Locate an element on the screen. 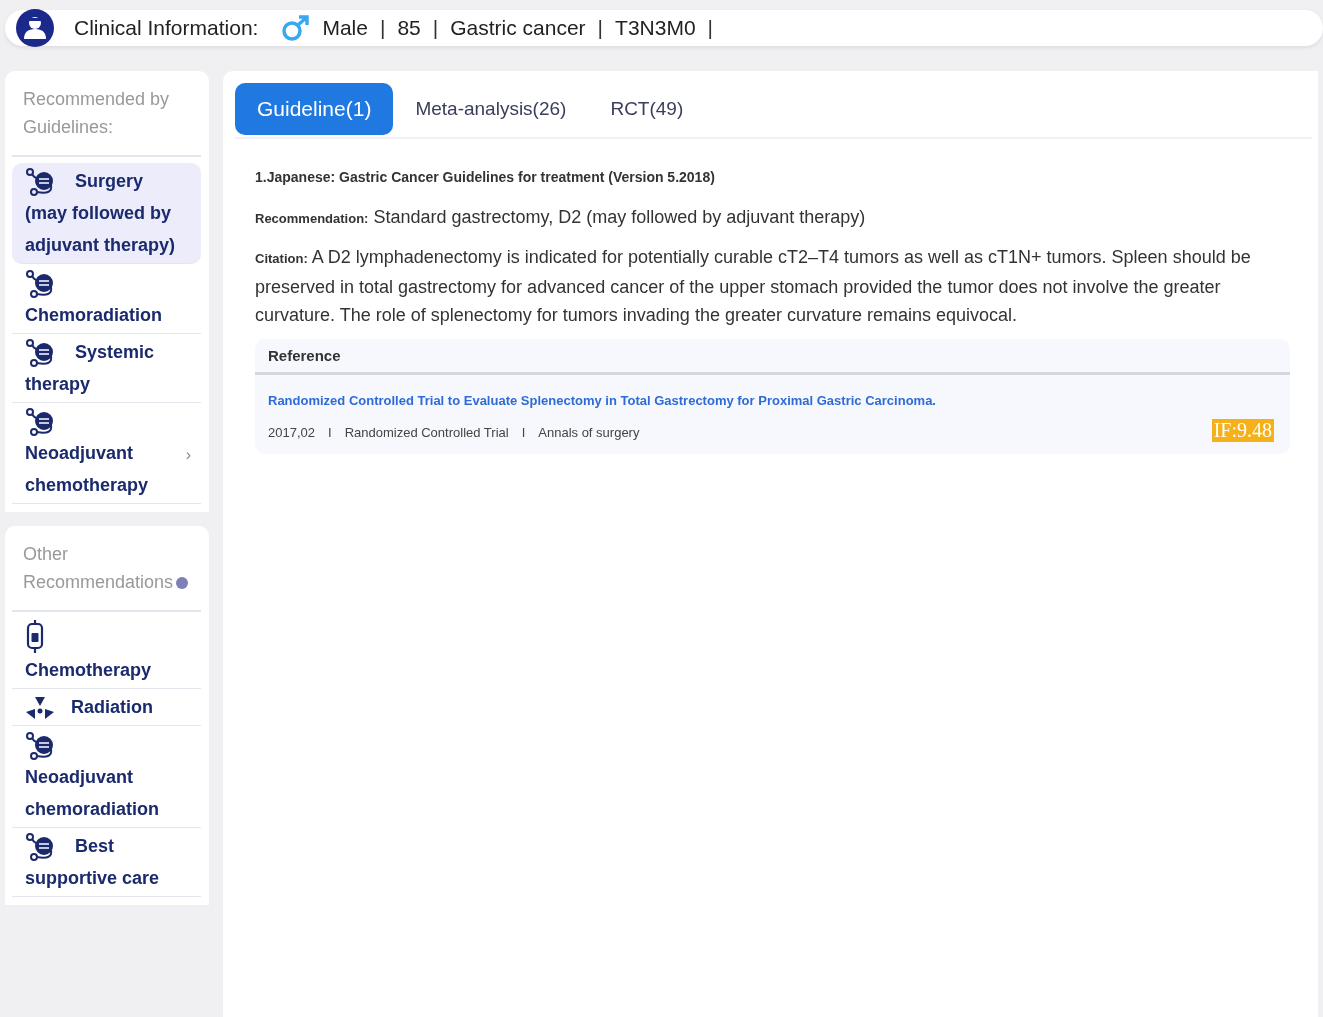 The width and height of the screenshot is (1323, 1017). recommendation-text: Recommendation: Standard gastrectomy, D2 (may followed by adjuvant therapy) is located at coordinates (561, 217).